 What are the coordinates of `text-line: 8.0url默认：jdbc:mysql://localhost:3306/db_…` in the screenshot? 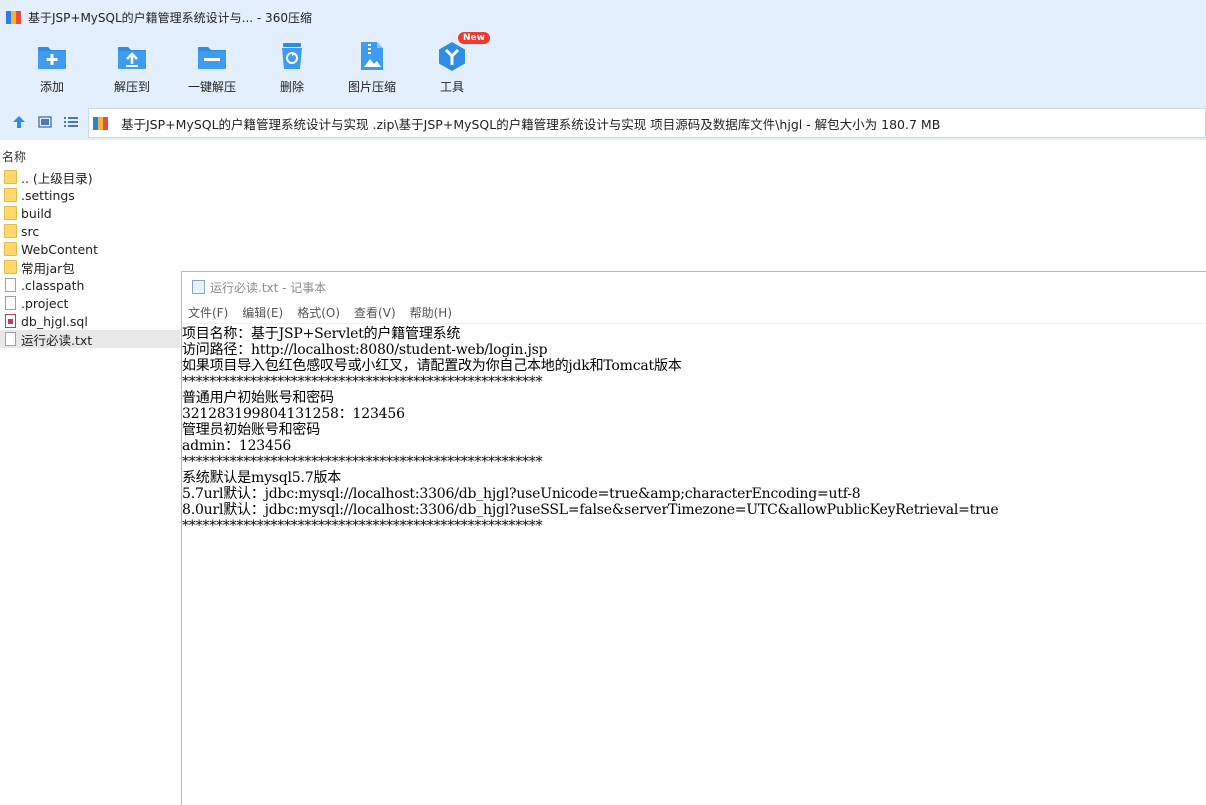 It's located at (590, 510).